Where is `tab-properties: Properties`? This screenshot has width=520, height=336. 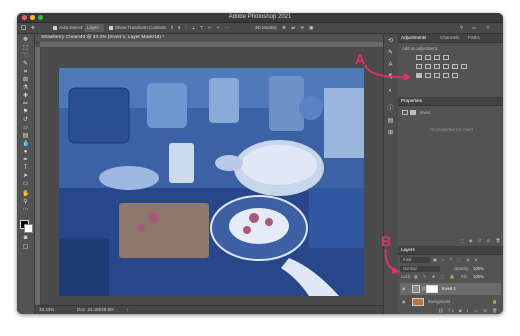
tab-properties: Properties is located at coordinates (411, 101).